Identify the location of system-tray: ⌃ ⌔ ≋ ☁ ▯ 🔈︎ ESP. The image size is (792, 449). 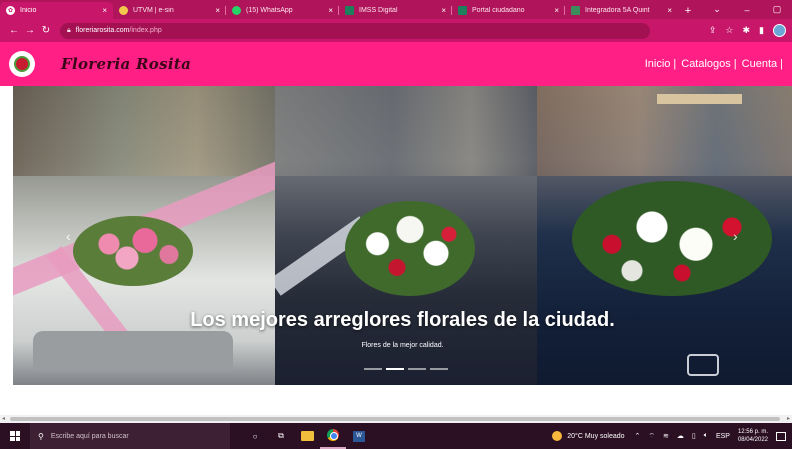
(682, 436).